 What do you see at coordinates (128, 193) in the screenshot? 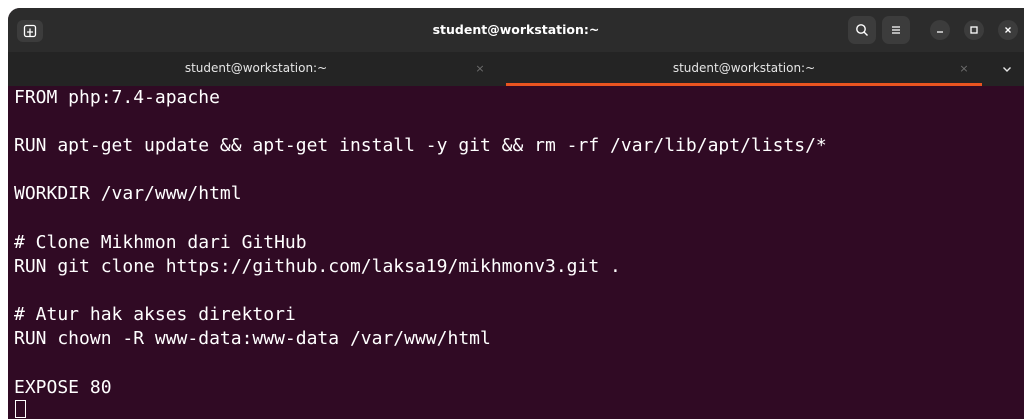
I see `terminal-line: WORKDIR /var/www/html` at bounding box center [128, 193].